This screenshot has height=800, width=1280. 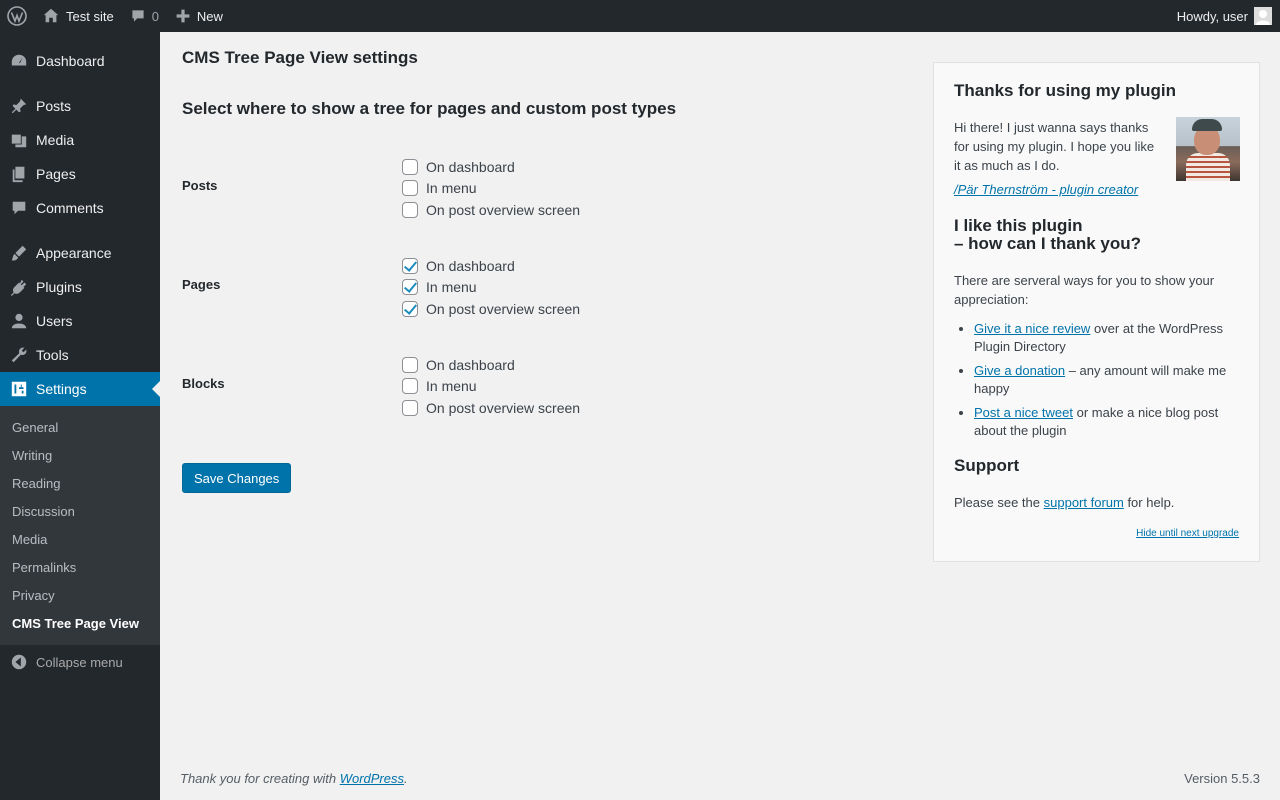 I want to click on sidebar-item-label: Appearance, so click(x=74, y=253).